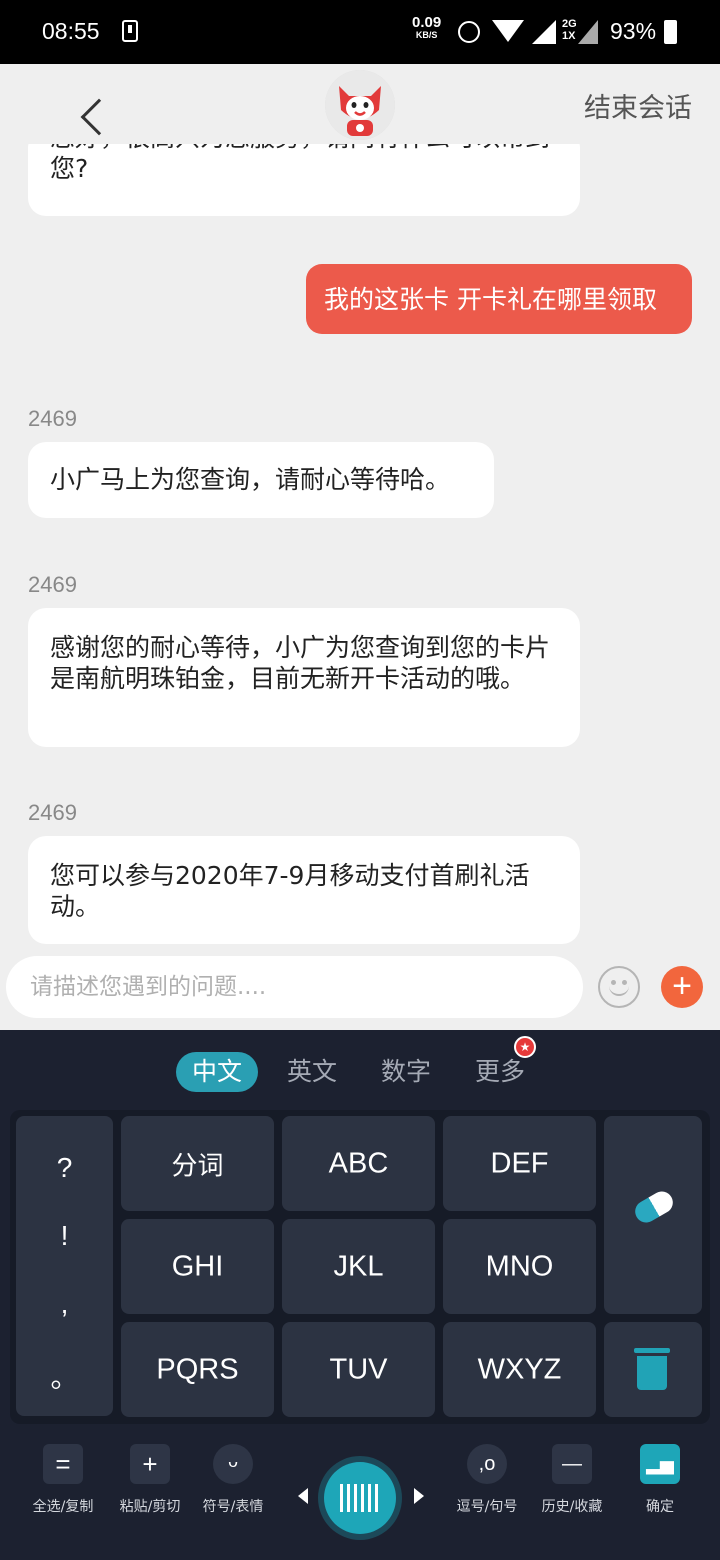 The width and height of the screenshot is (720, 1560). I want to click on key-label: DEF, so click(519, 1163).